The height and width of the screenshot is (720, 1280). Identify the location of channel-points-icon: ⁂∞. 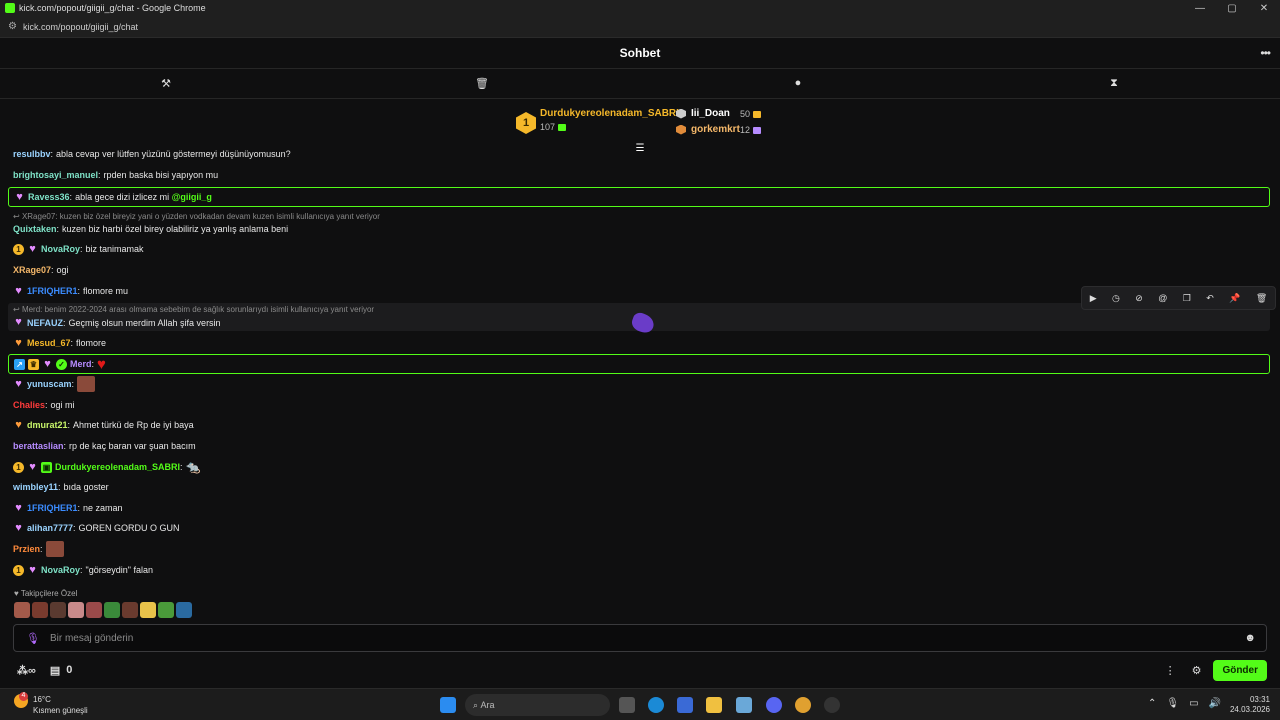
(26, 670).